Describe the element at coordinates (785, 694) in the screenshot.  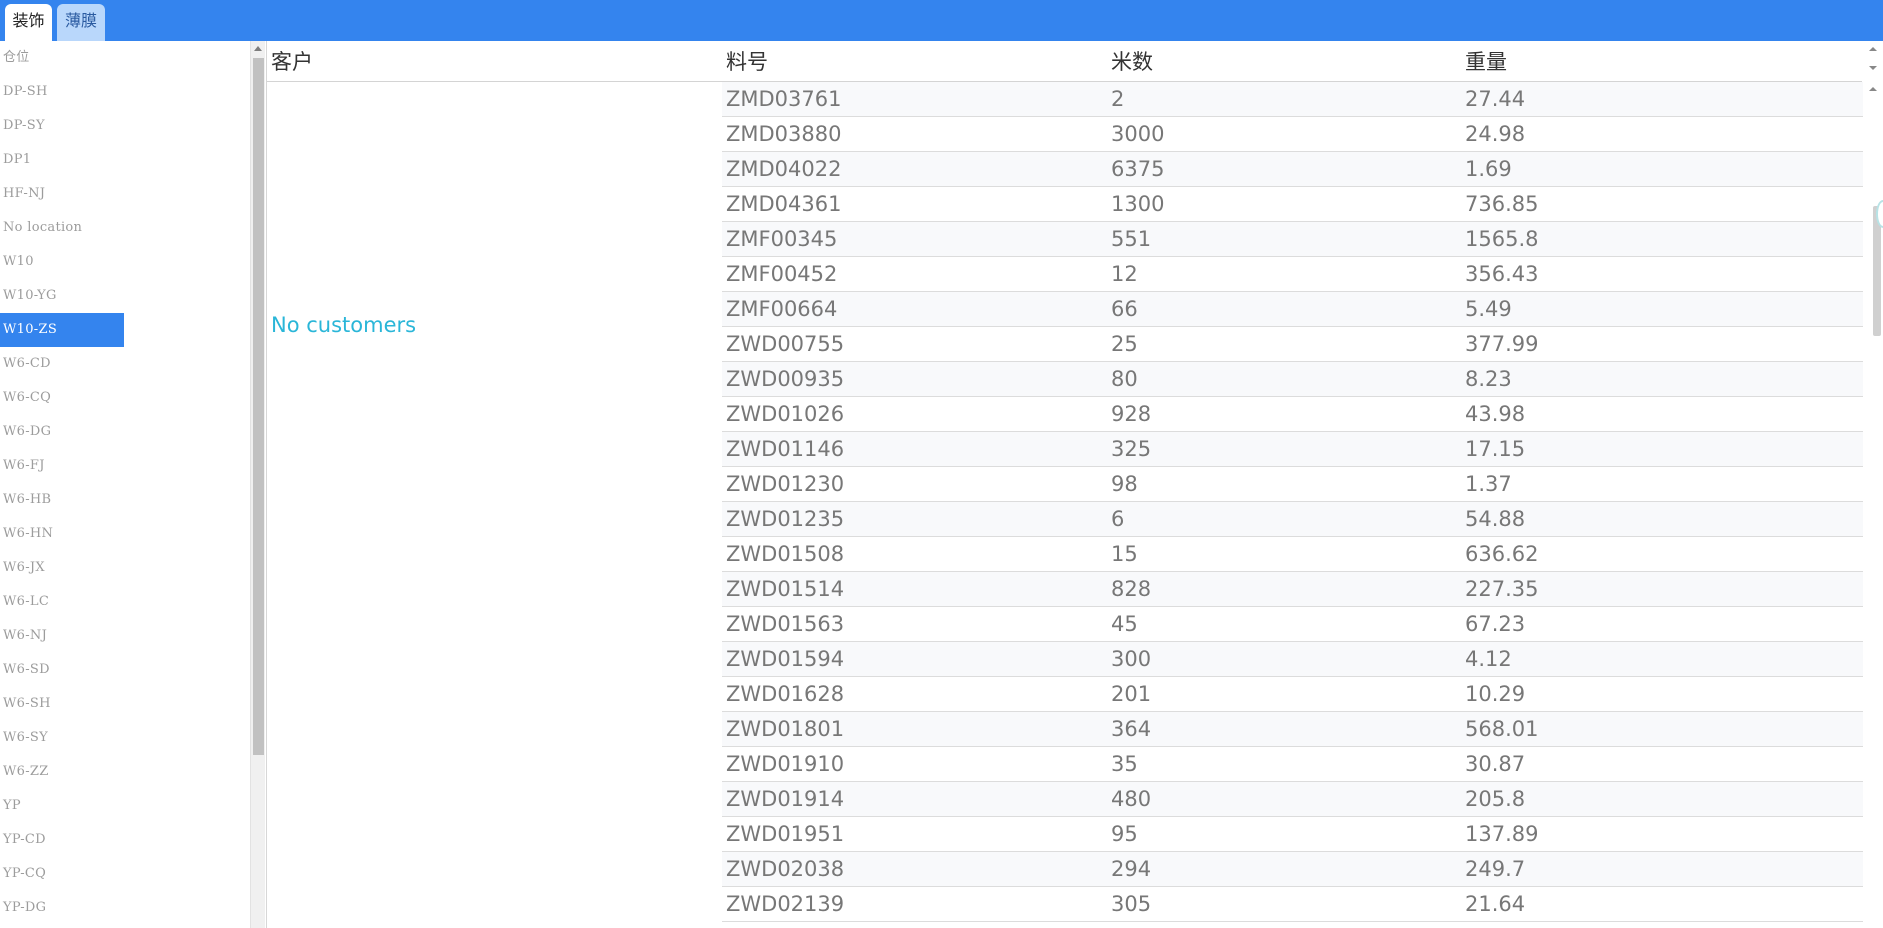
I see `cell-part-no: ZWD01628` at that location.